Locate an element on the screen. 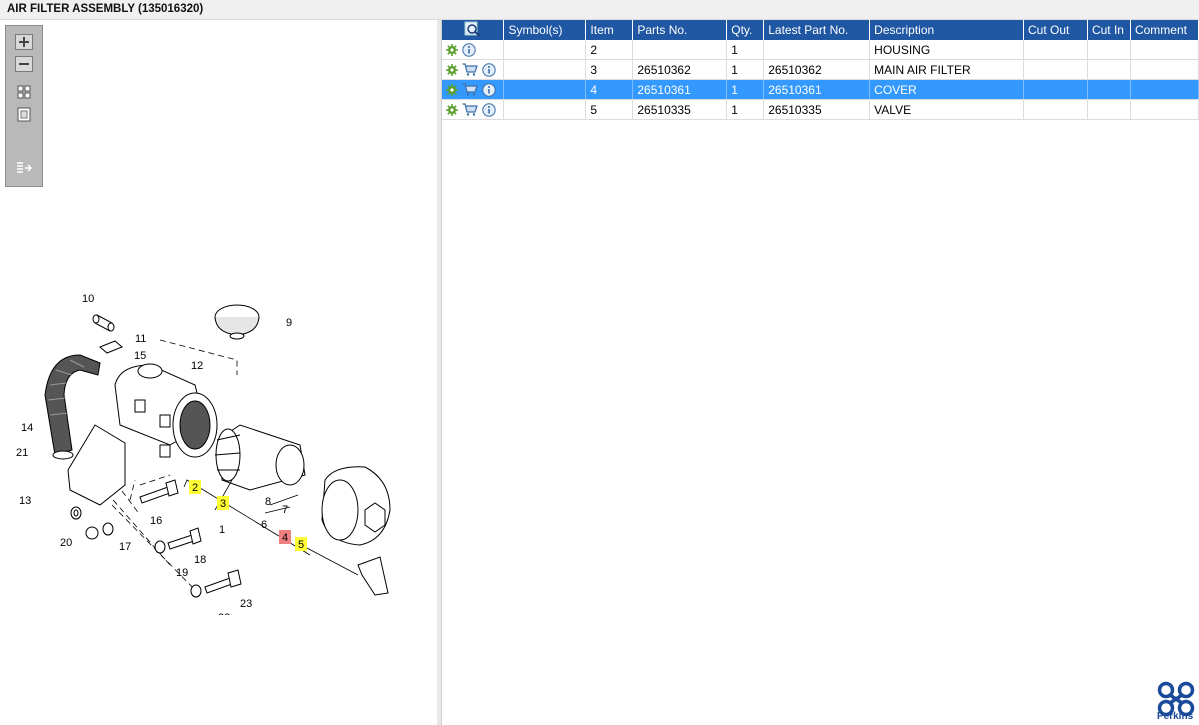 The height and width of the screenshot is (725, 1199). part-4-cover is located at coordinates (356, 506).